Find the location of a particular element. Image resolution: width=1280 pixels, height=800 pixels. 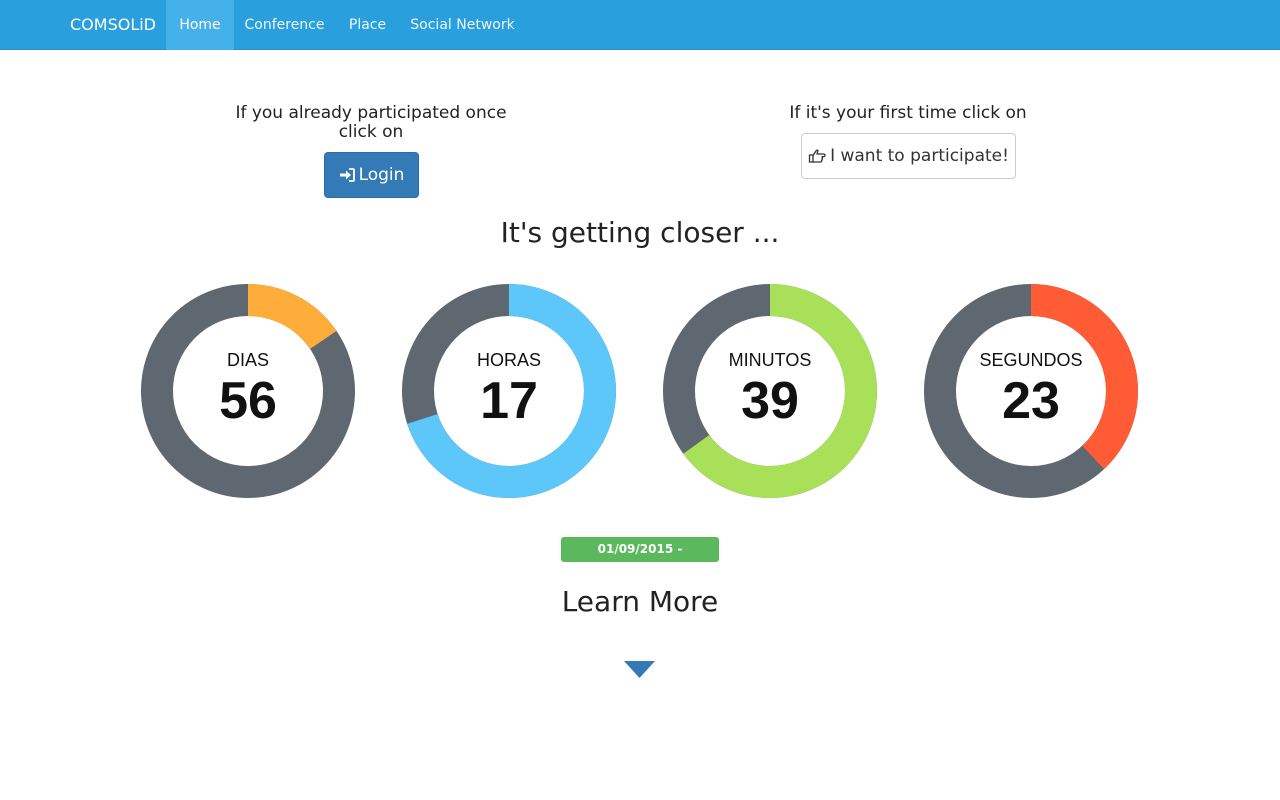

countdown-dial-hours: HORAS 17 is located at coordinates (509, 391).